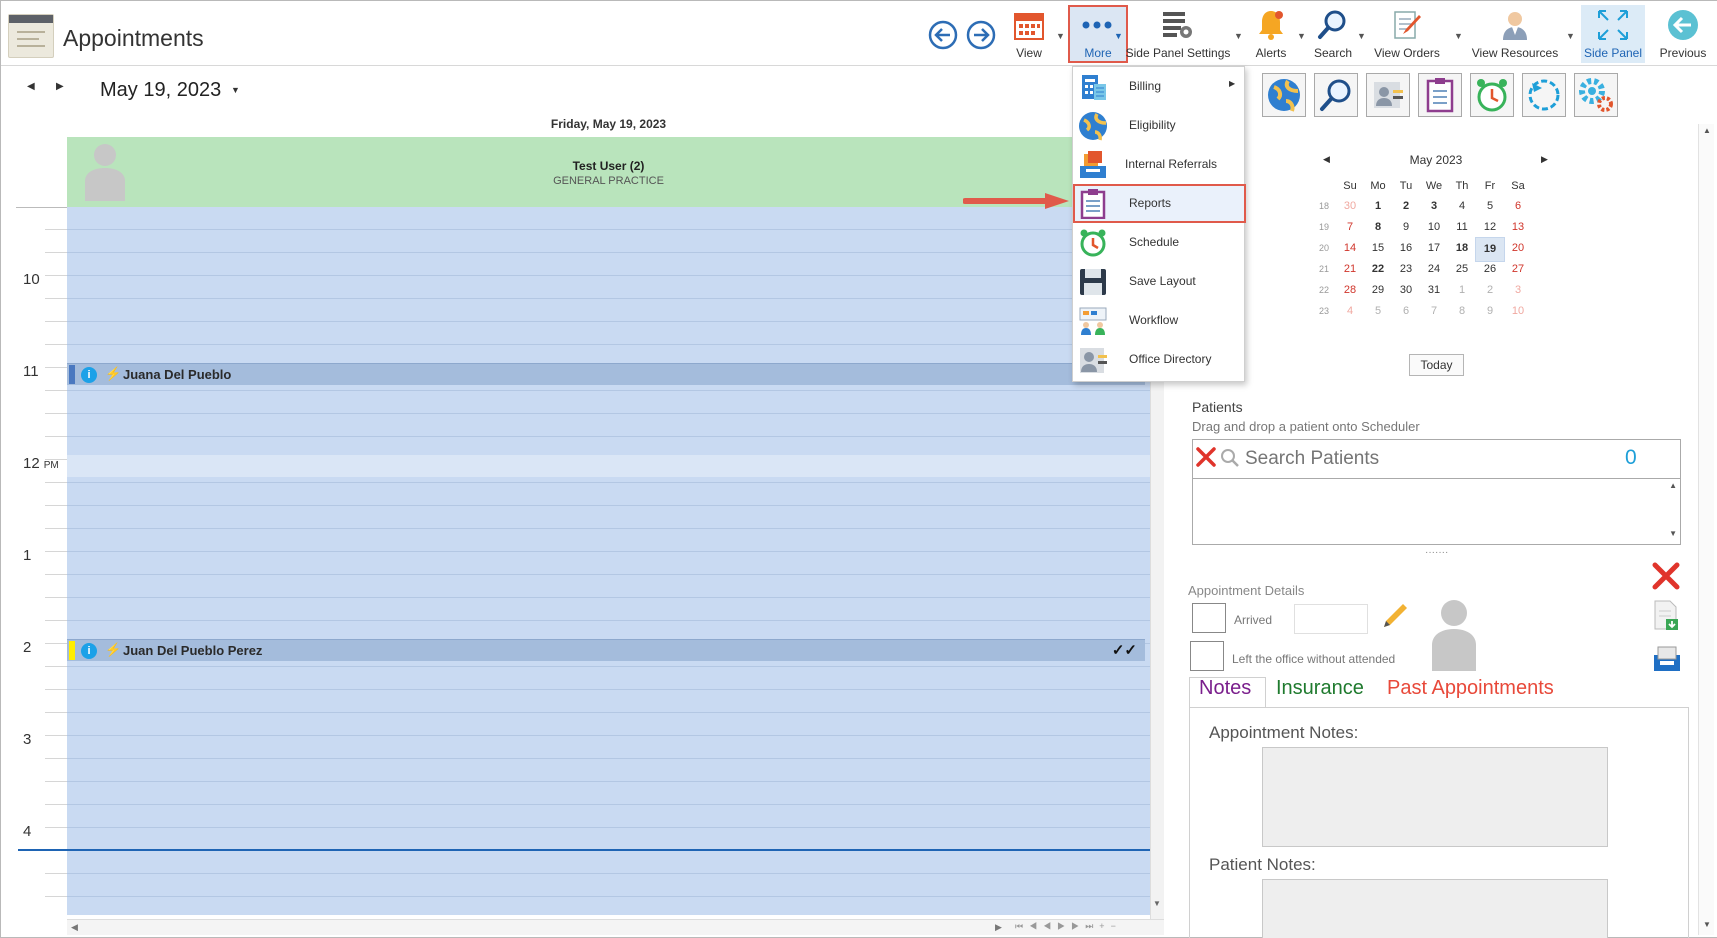  I want to click on calendar-day: 22, so click(1378, 269).